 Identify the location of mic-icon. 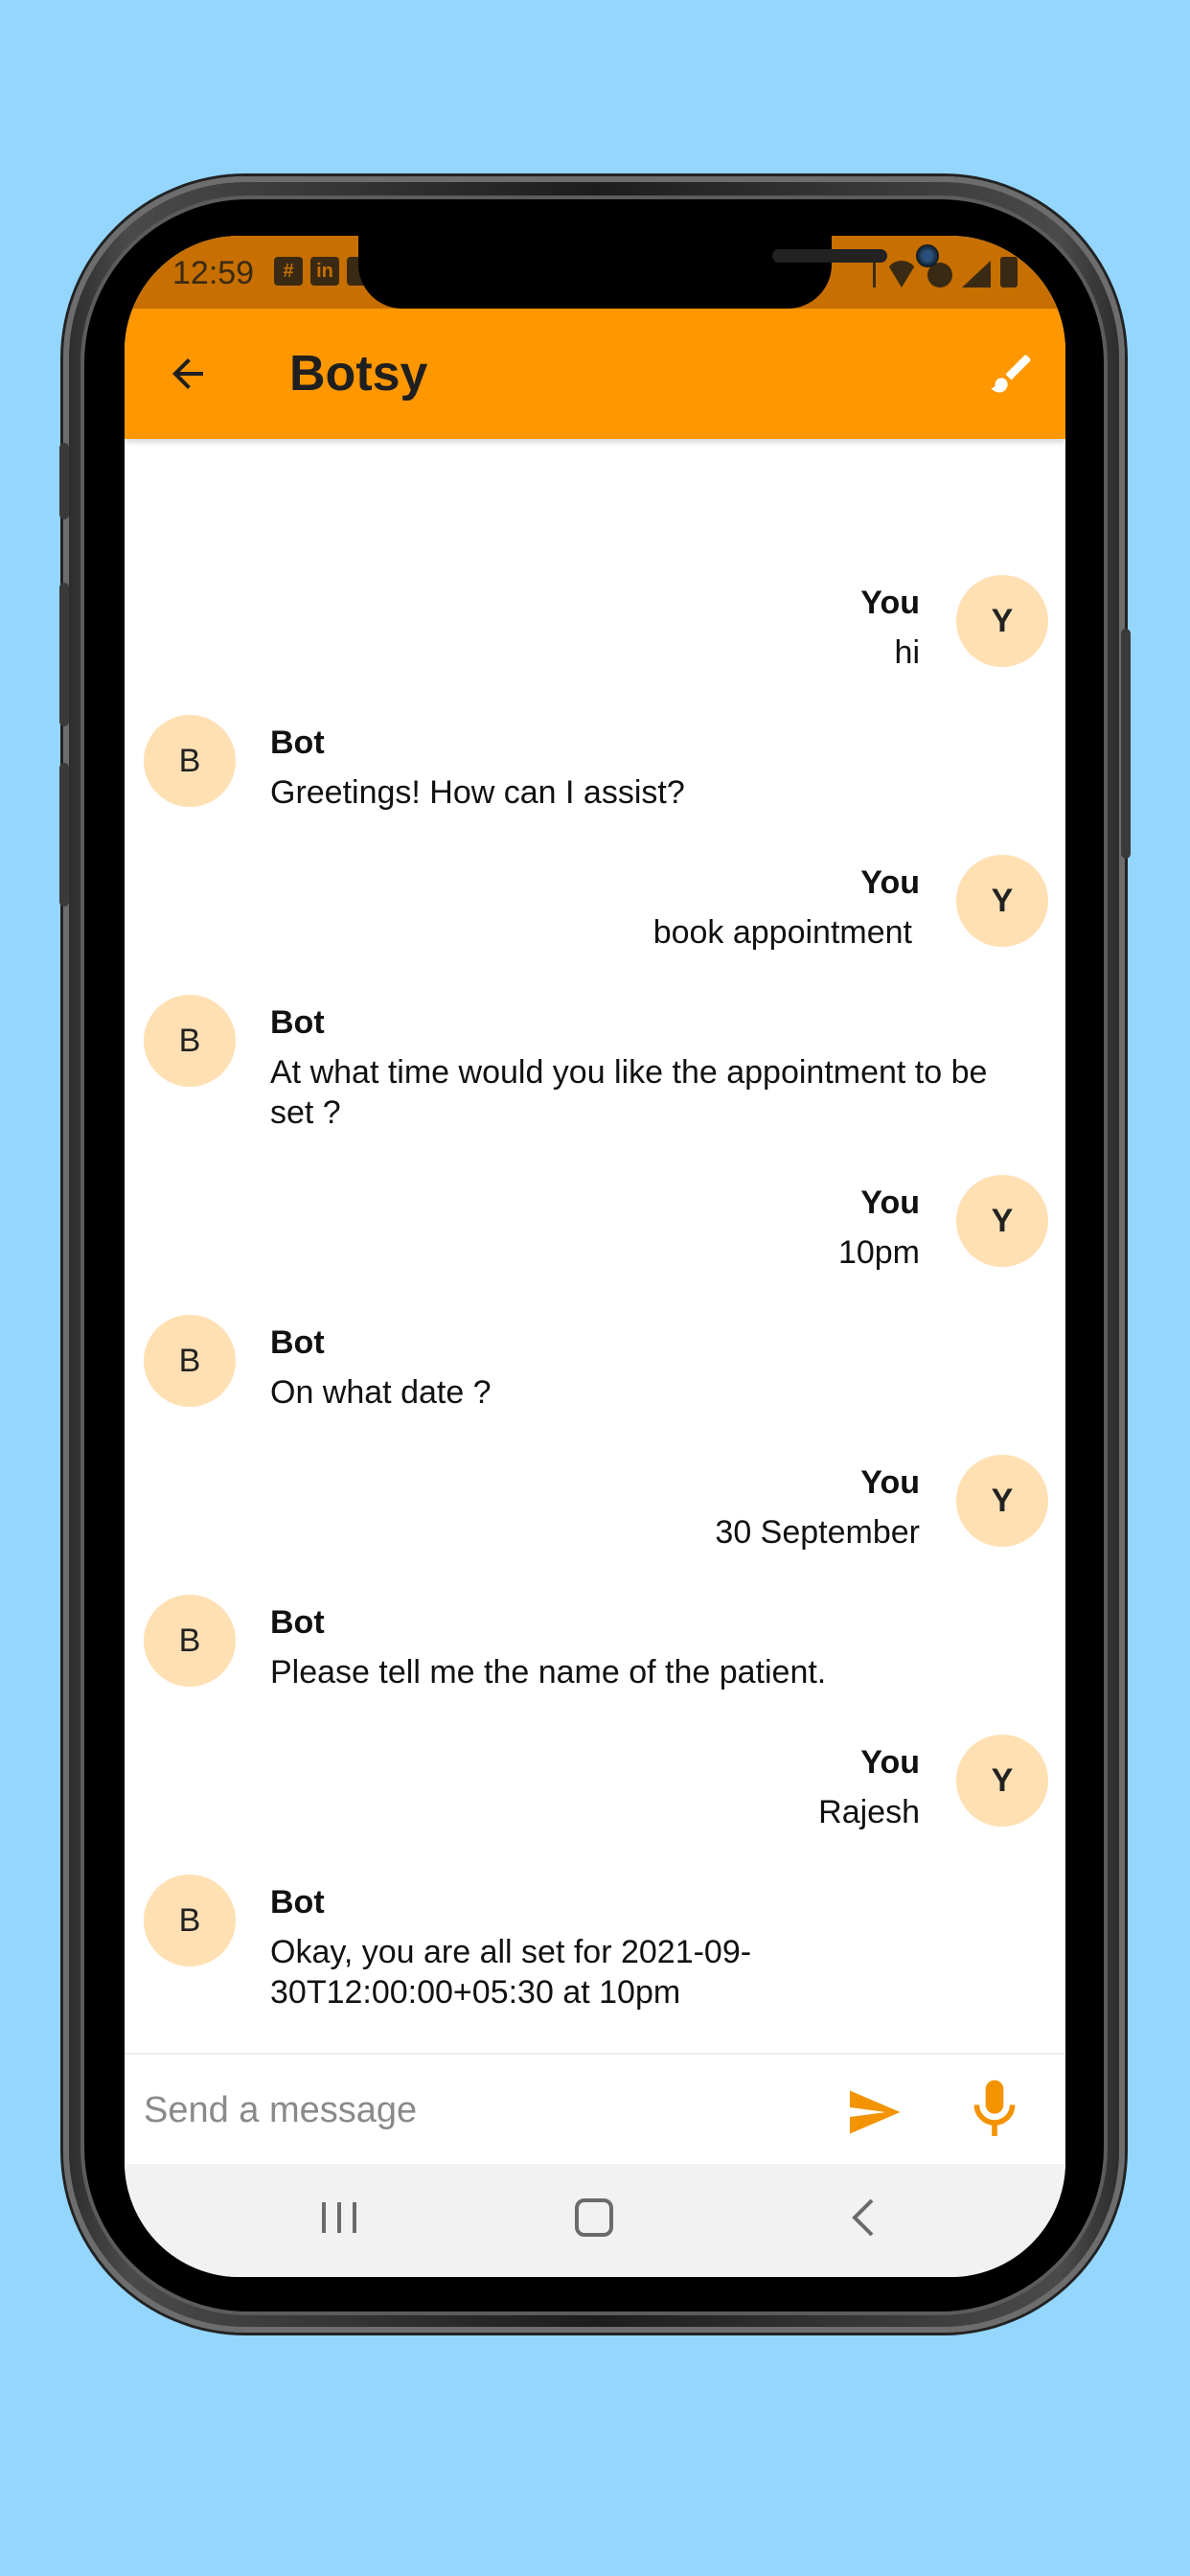
(995, 2110).